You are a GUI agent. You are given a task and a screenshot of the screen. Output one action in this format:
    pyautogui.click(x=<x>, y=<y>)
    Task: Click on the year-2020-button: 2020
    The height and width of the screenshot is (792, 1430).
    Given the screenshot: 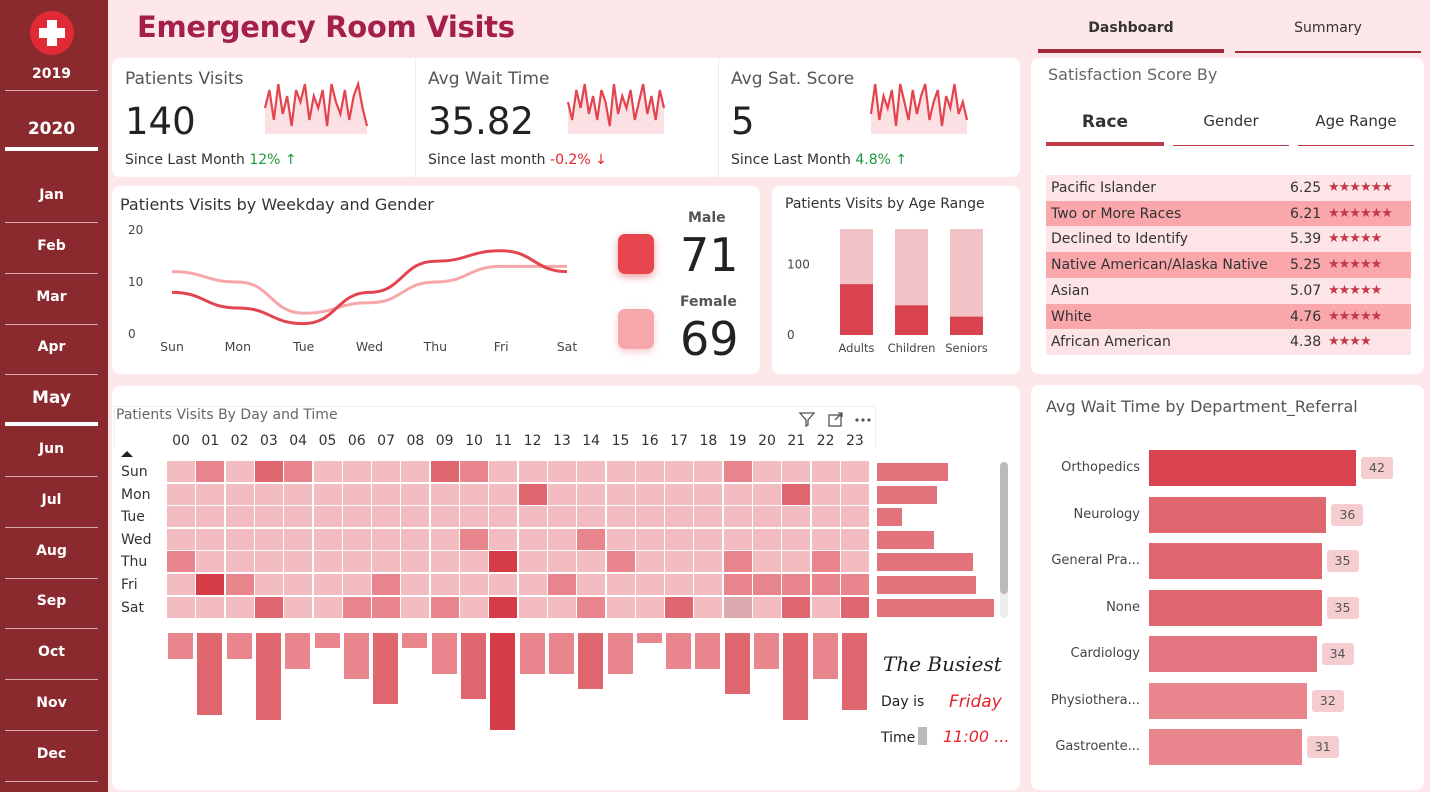 What is the action you would take?
    pyautogui.click(x=51, y=135)
    